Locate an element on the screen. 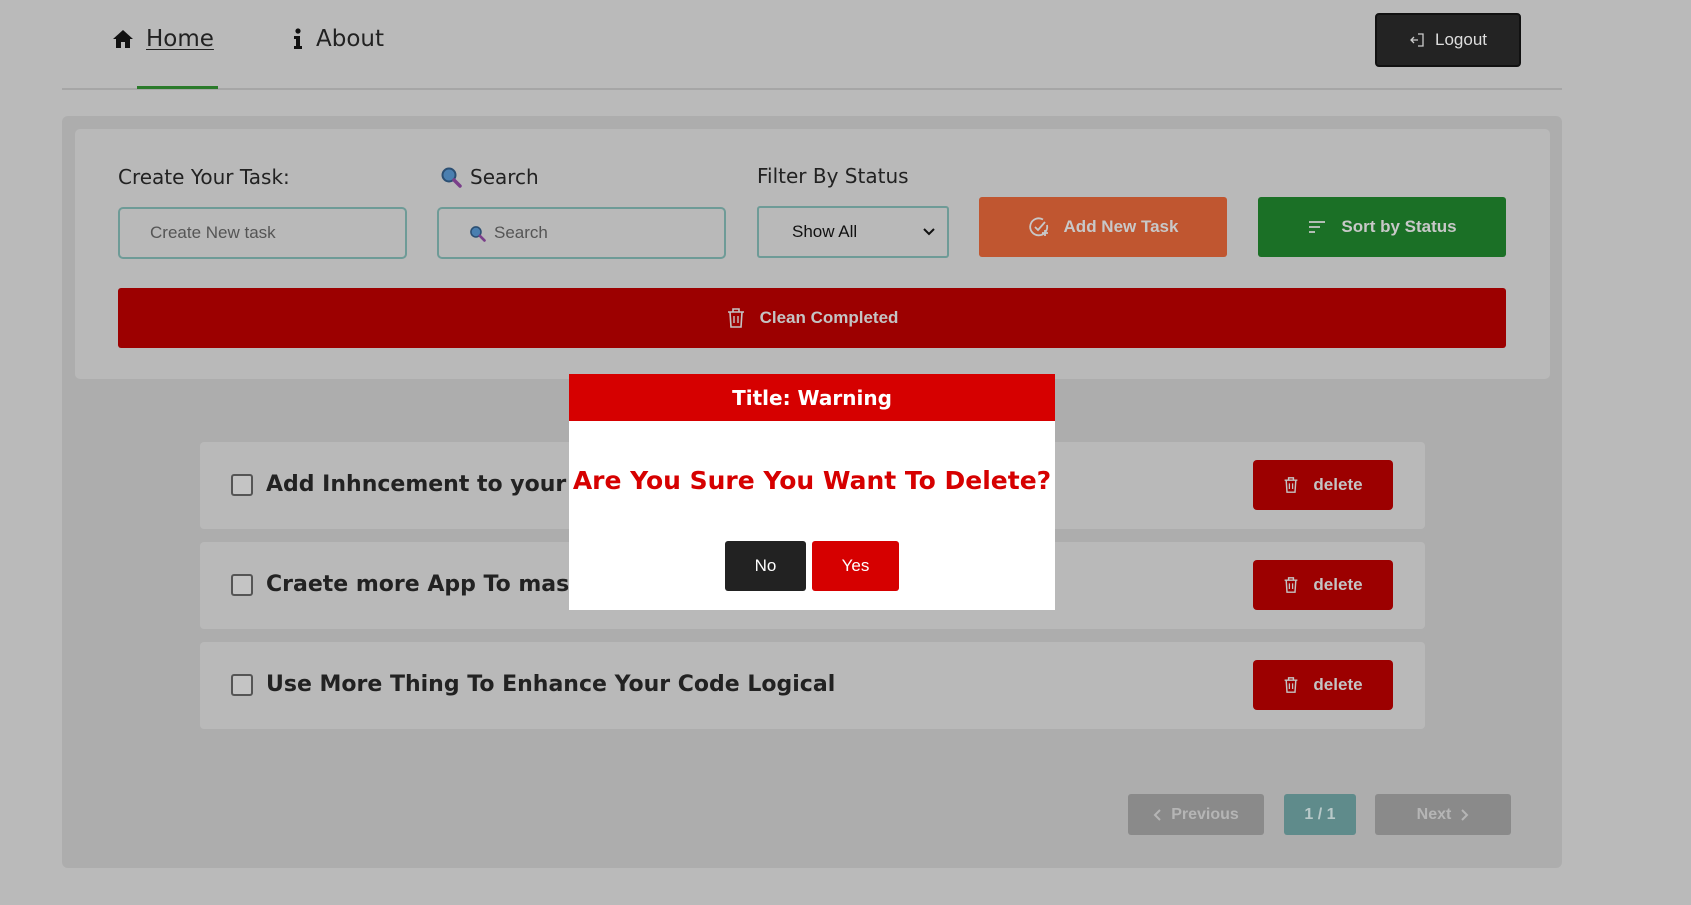  modal-message: Are You Sure You Want To Delete? is located at coordinates (812, 480).